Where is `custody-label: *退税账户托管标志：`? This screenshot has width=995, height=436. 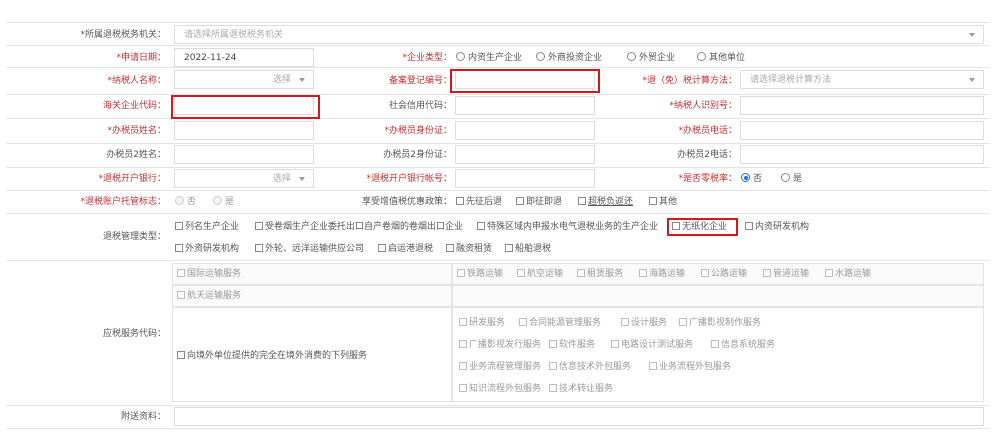 custody-label: *退税账户托管标志： is located at coordinates (123, 202).